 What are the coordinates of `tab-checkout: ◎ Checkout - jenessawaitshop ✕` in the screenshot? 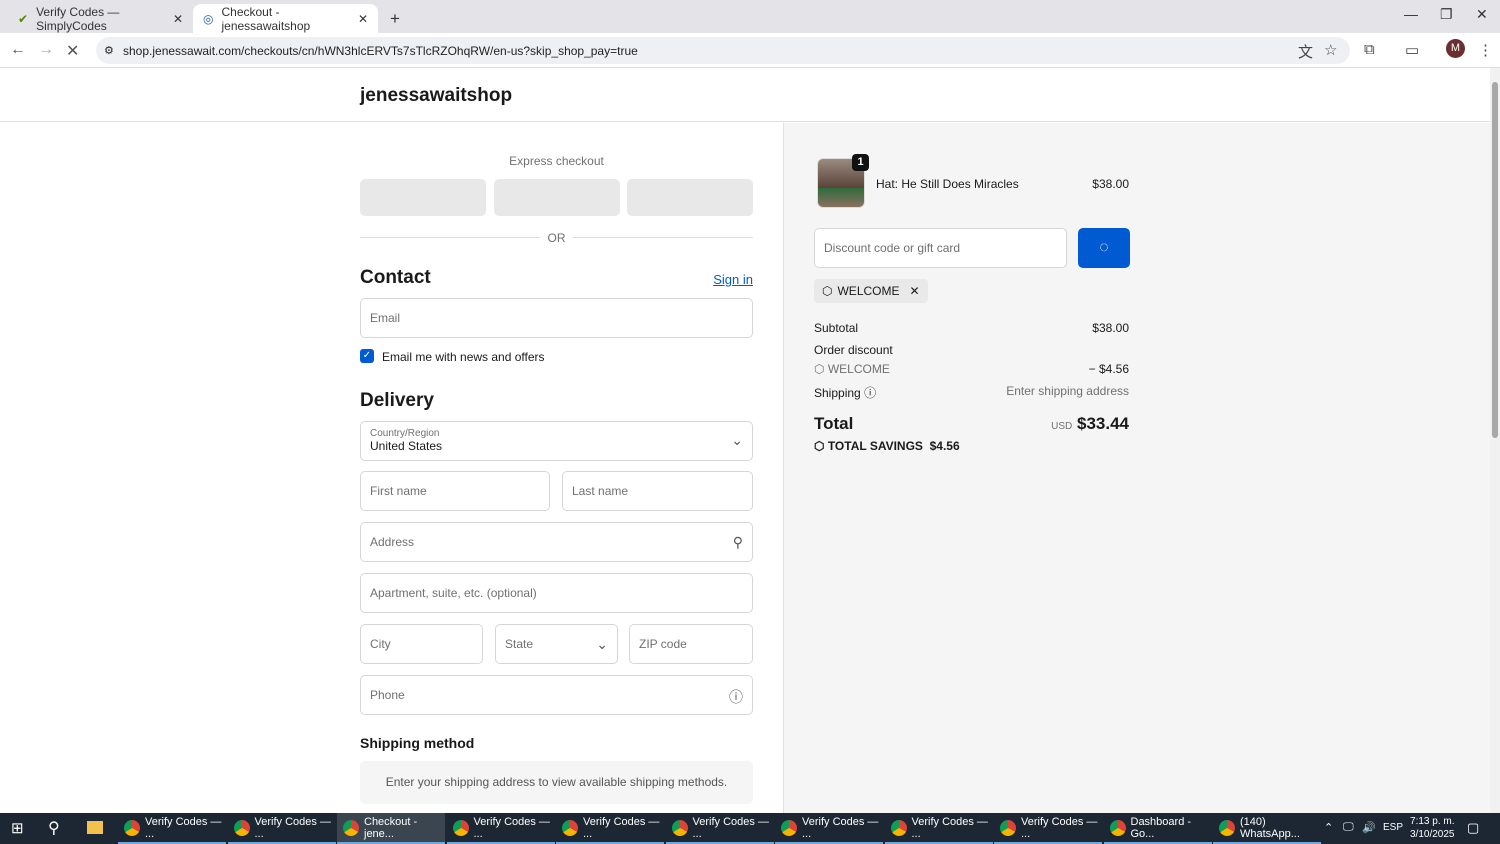 It's located at (285, 18).